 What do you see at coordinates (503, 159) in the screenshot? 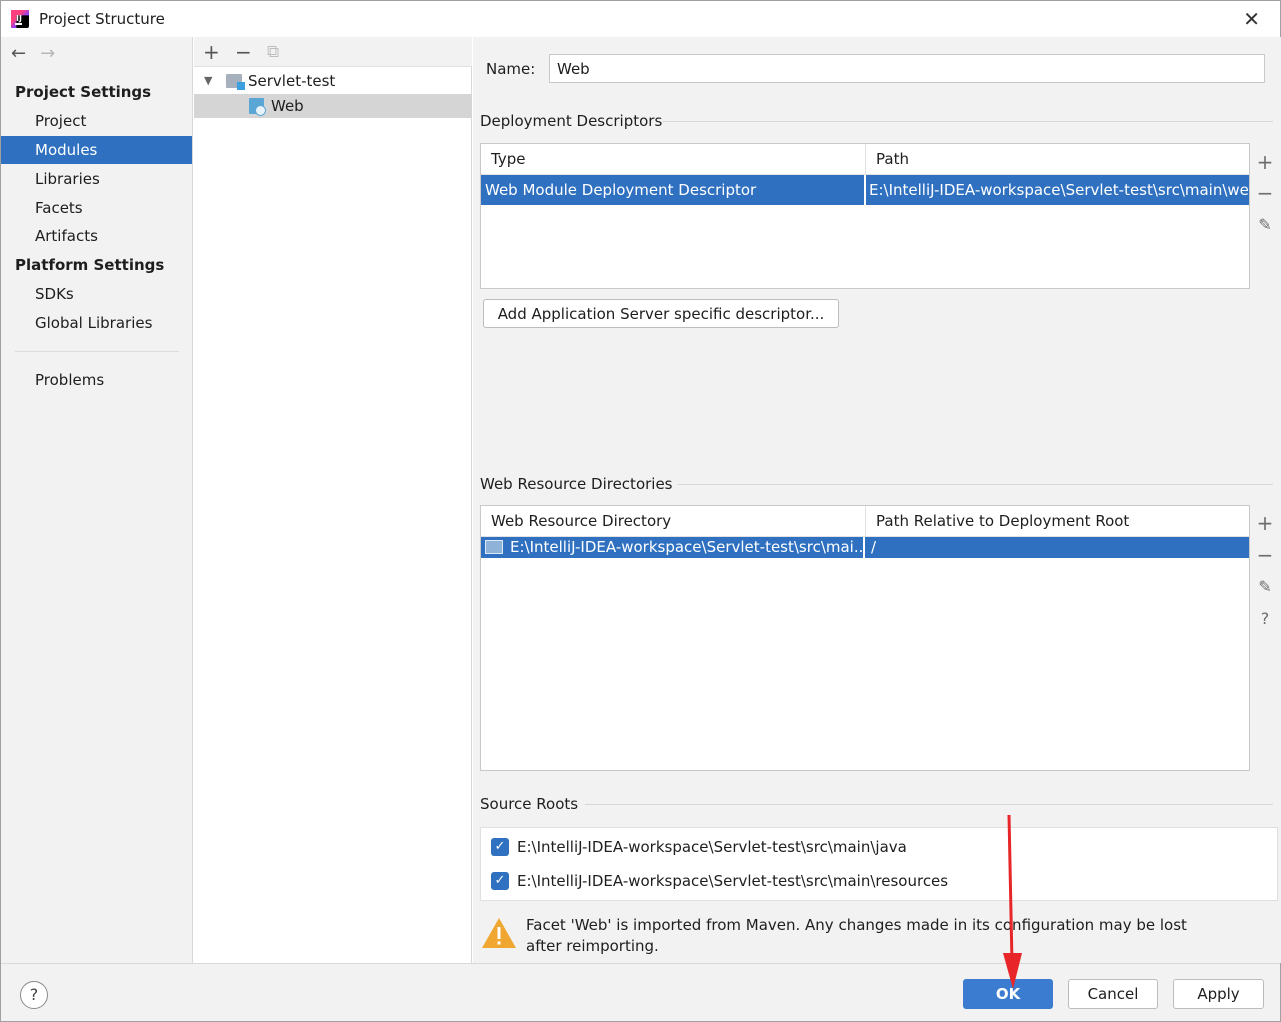
I see `column-type: Type` at bounding box center [503, 159].